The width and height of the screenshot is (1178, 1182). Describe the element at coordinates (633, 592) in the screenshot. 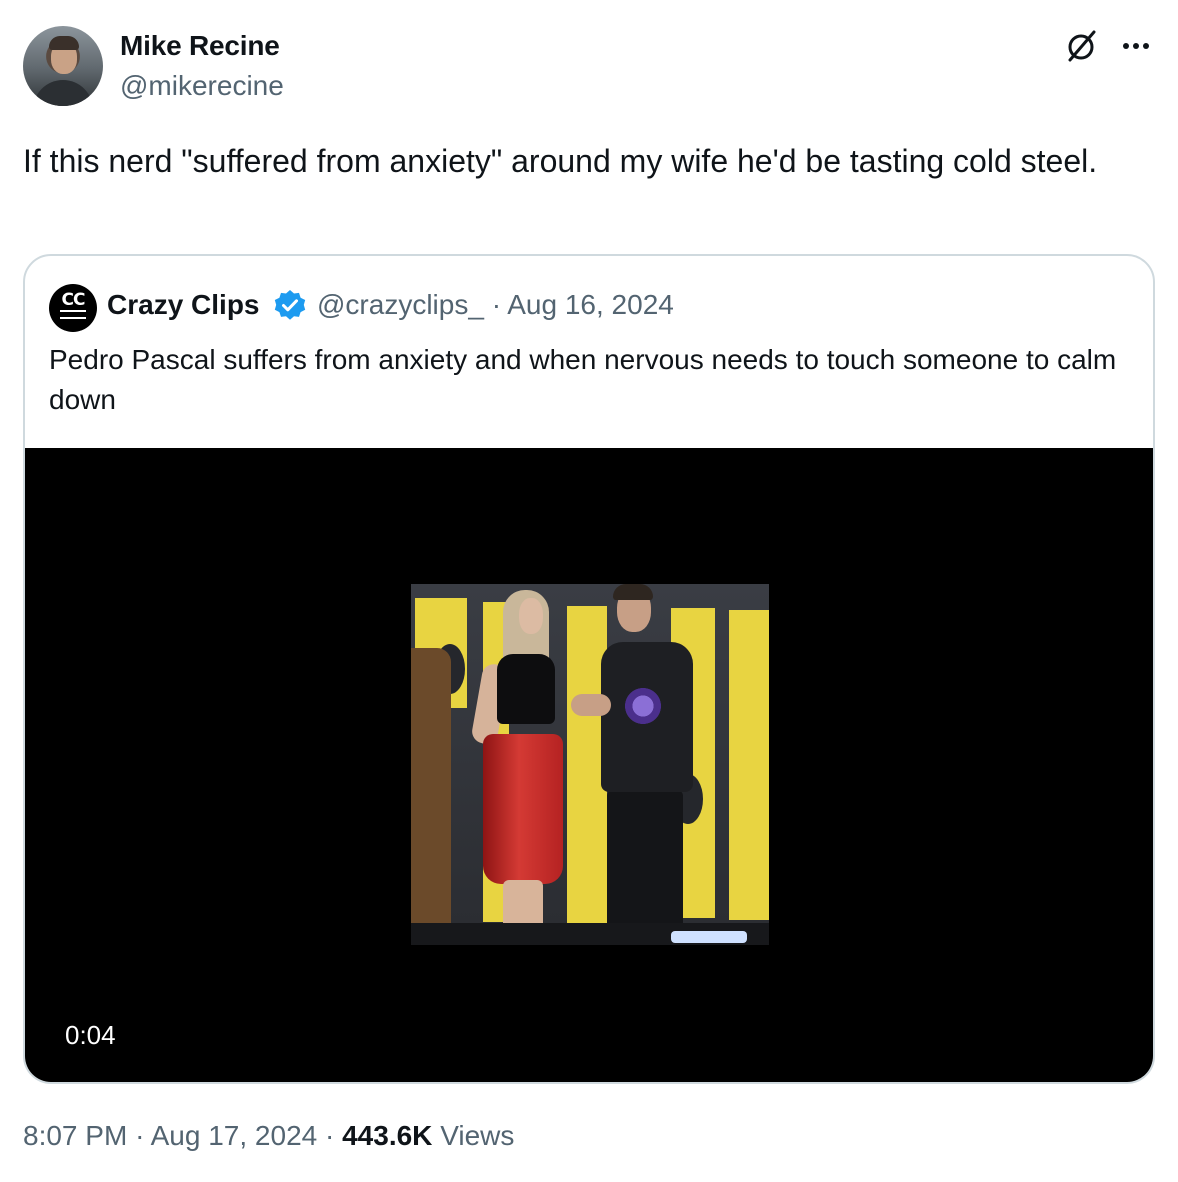

I see `video-person-hair` at that location.